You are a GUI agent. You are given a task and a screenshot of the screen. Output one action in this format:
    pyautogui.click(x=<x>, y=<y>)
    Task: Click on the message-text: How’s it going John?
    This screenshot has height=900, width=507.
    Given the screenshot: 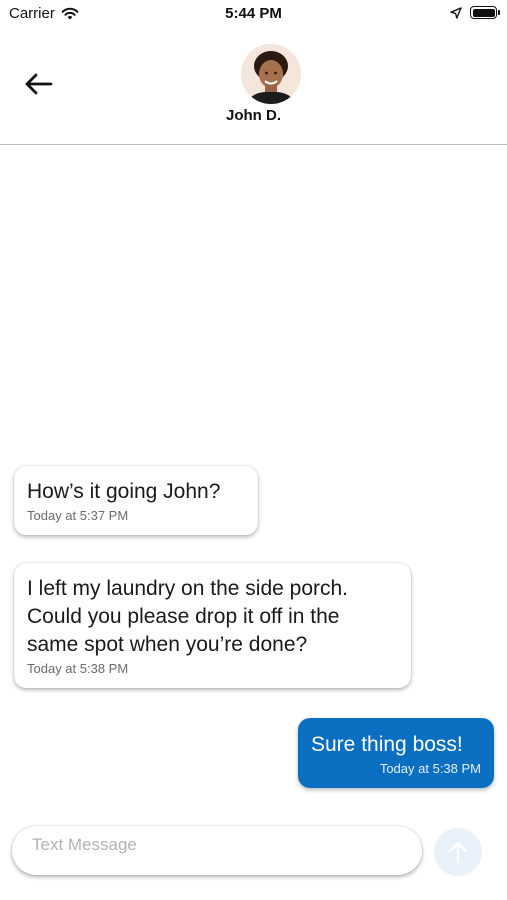 What is the action you would take?
    pyautogui.click(x=124, y=491)
    